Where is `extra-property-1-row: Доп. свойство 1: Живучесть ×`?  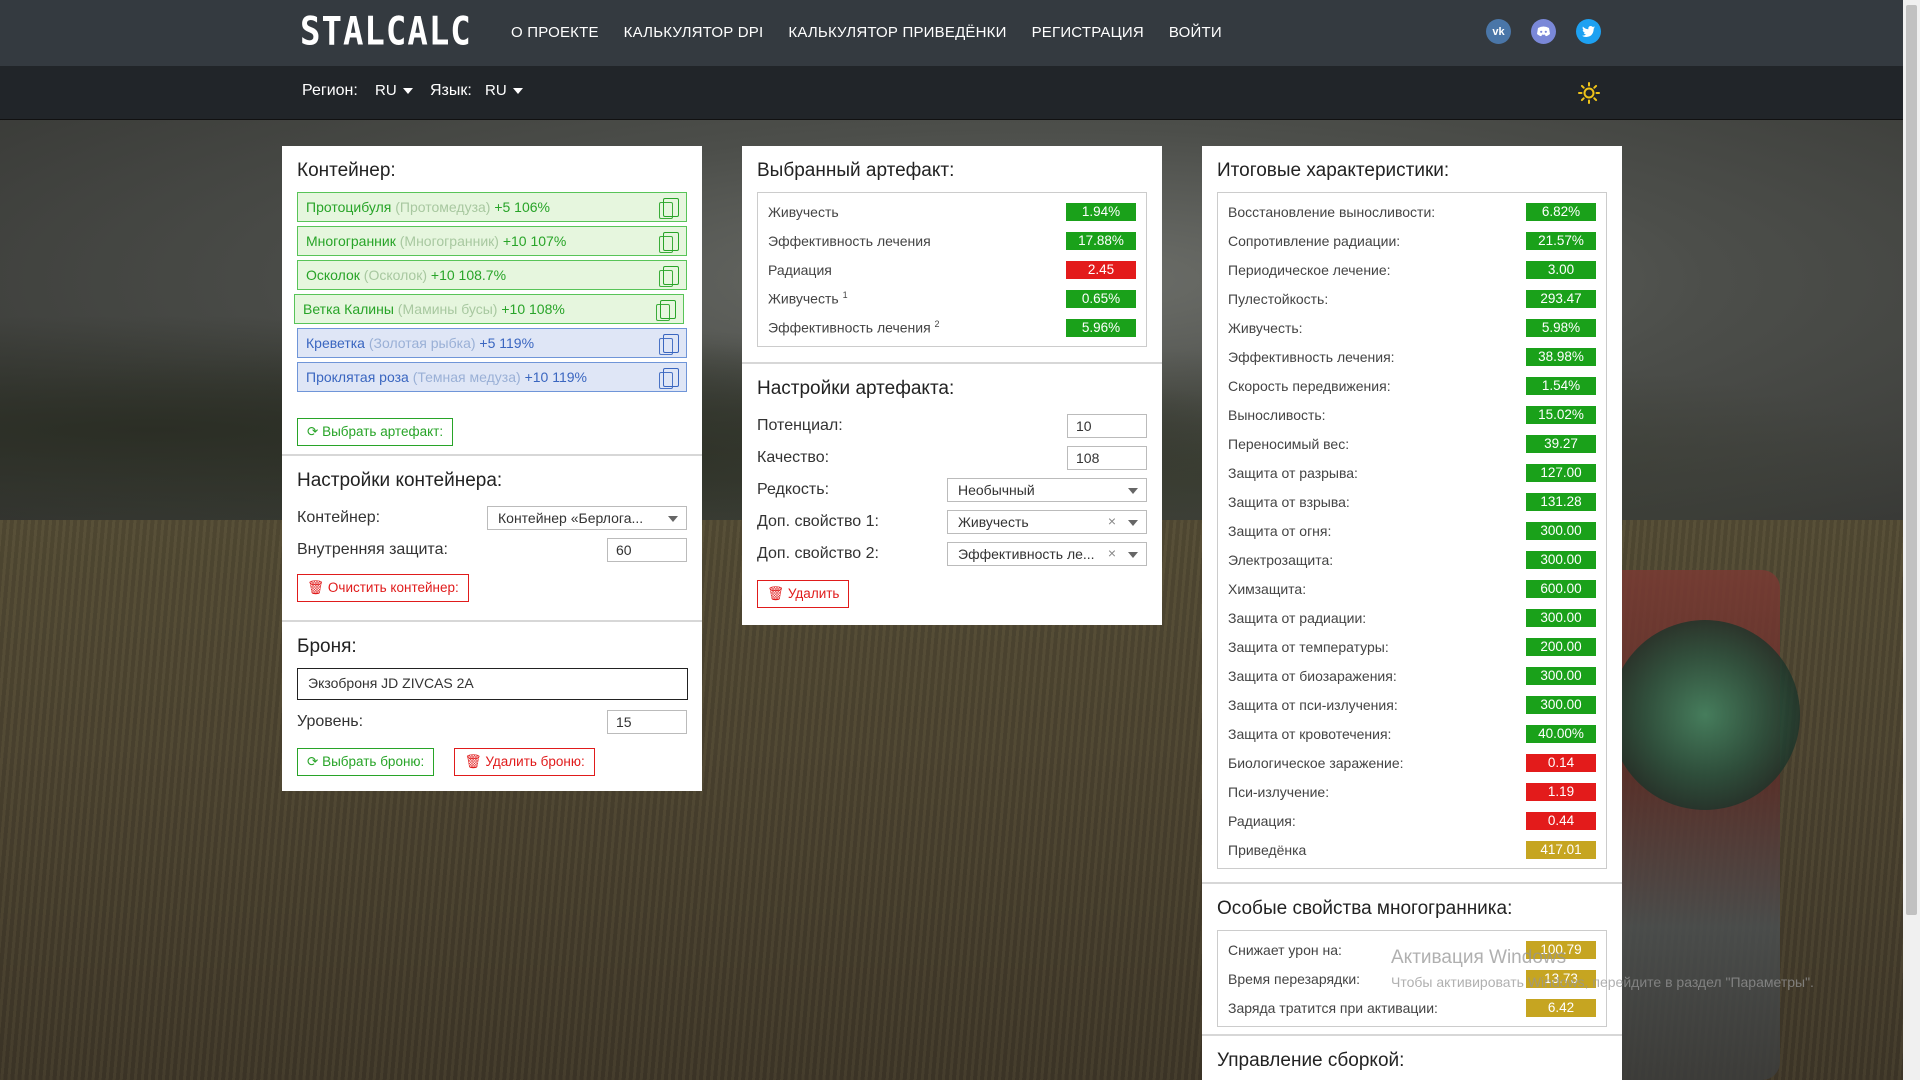
extra-property-1-row: Доп. свойство 1: Живучесть × is located at coordinates (952, 522).